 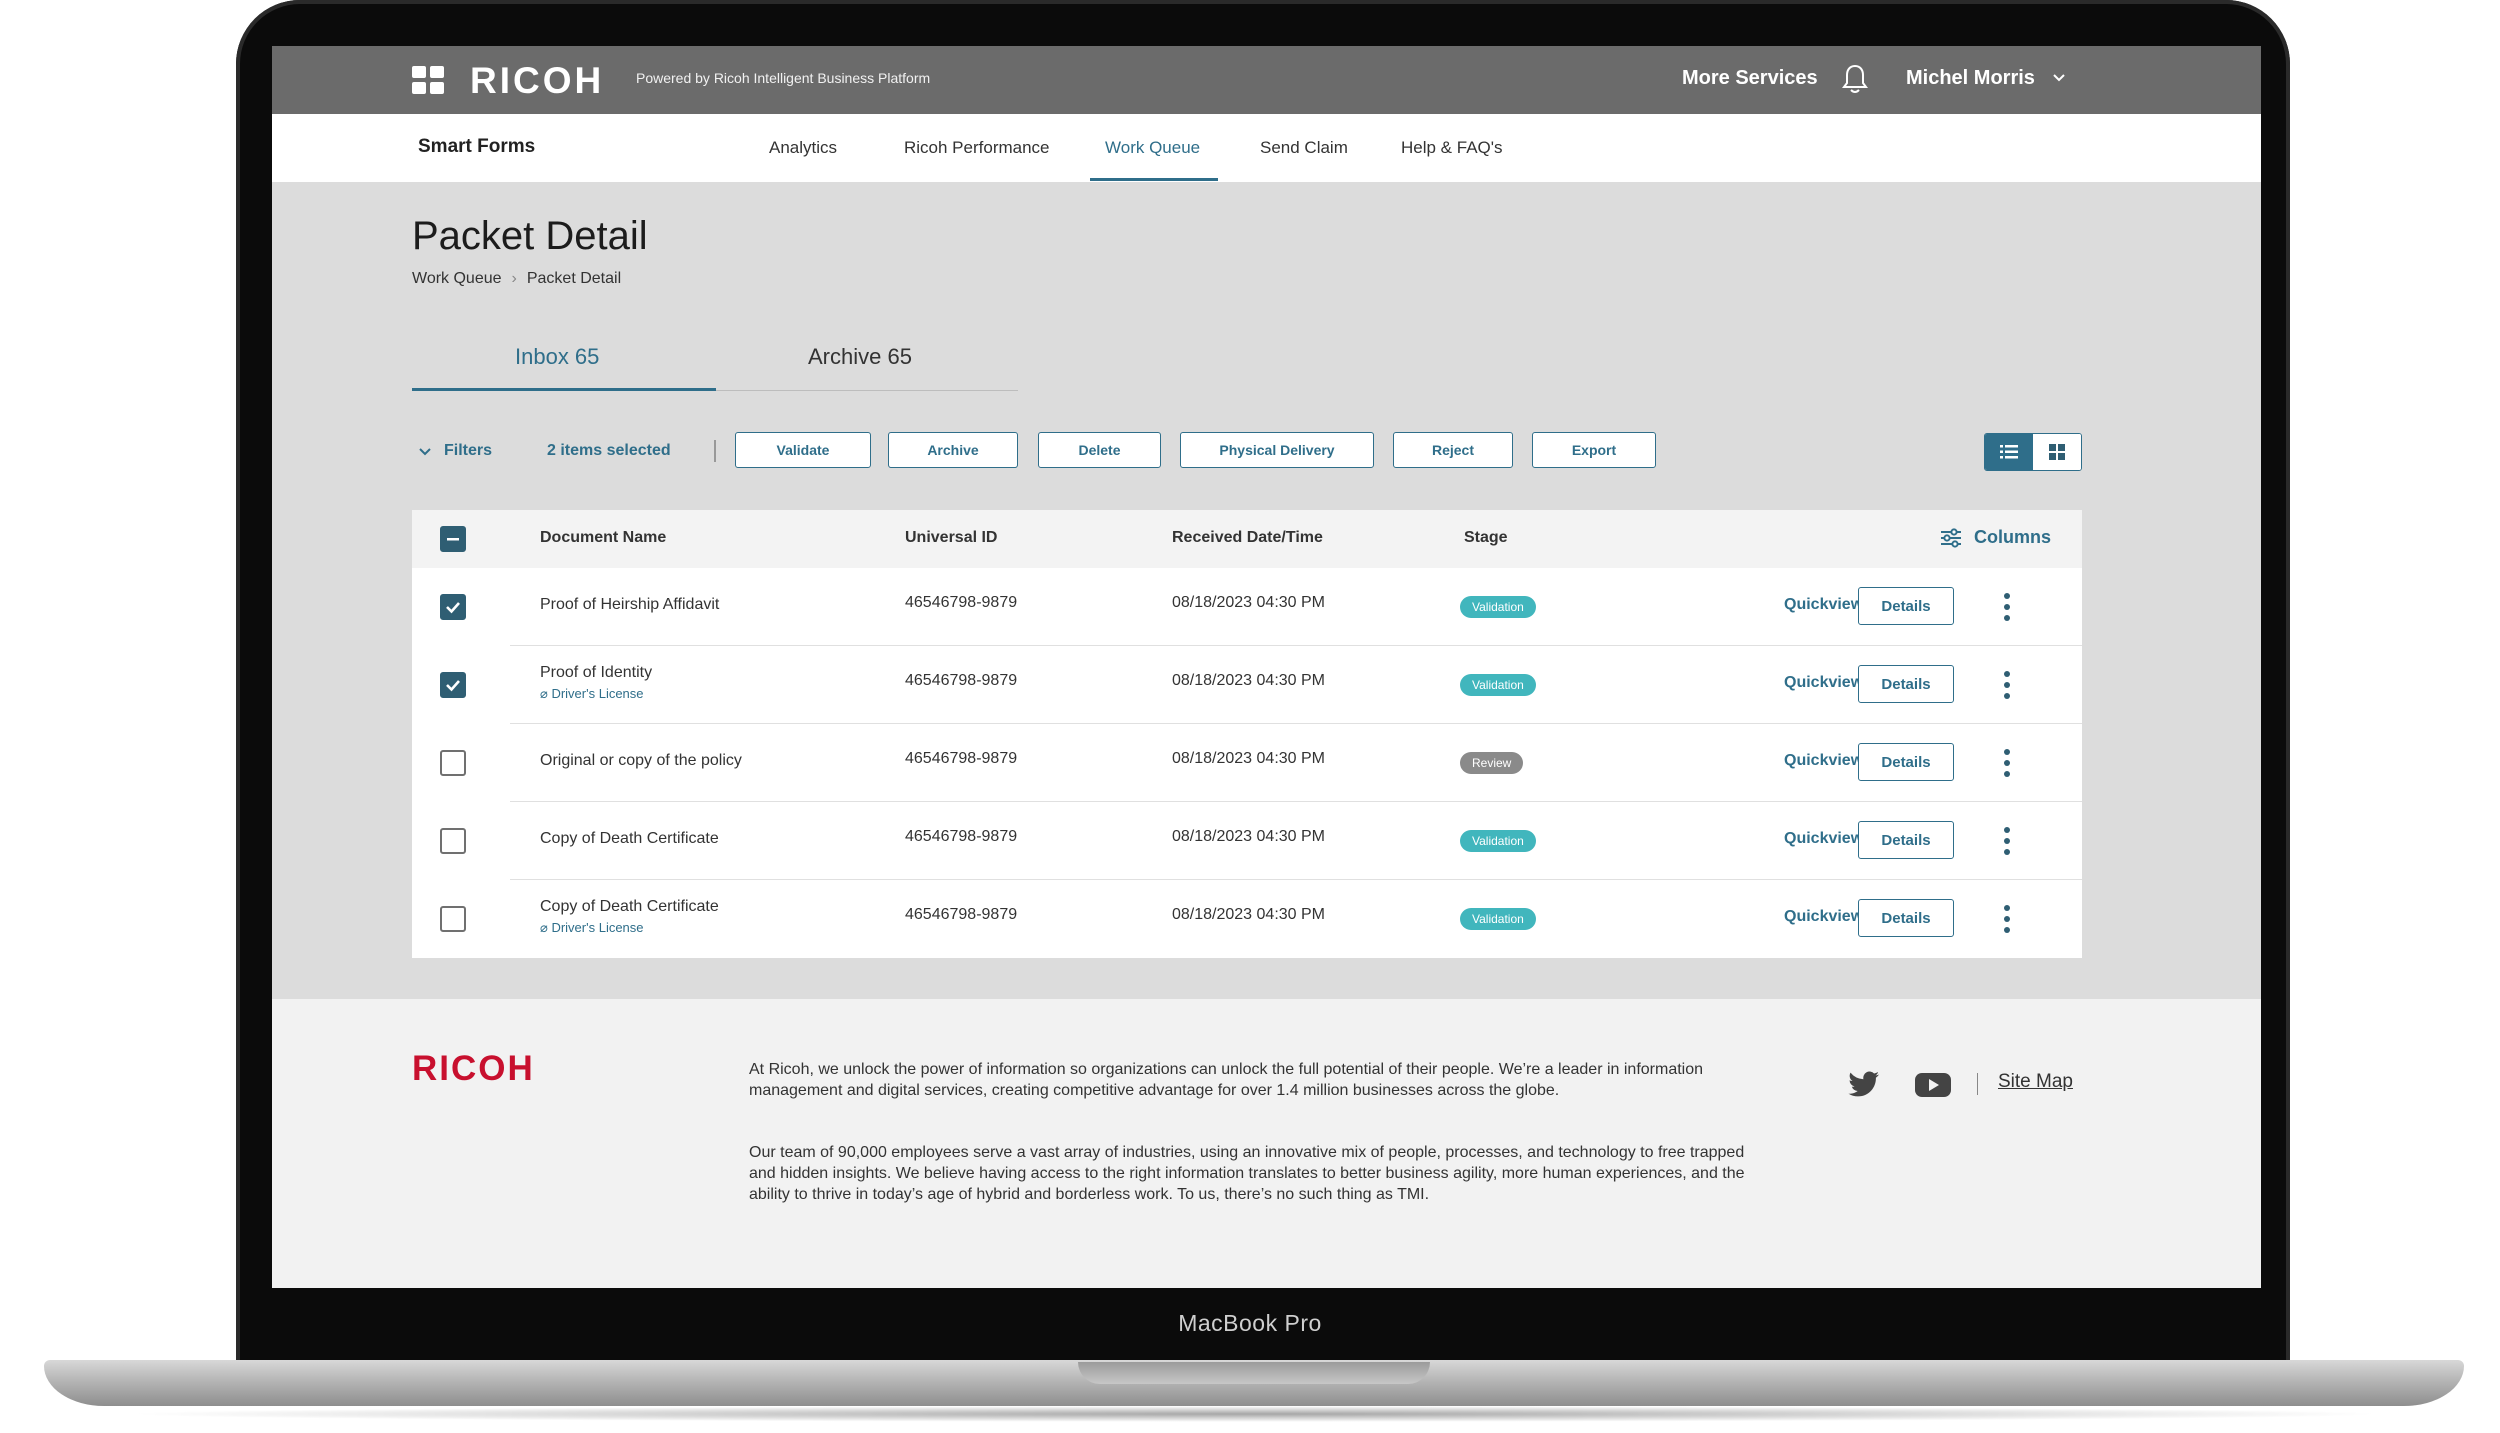 I want to click on view-toggle, so click(x=2033, y=452).